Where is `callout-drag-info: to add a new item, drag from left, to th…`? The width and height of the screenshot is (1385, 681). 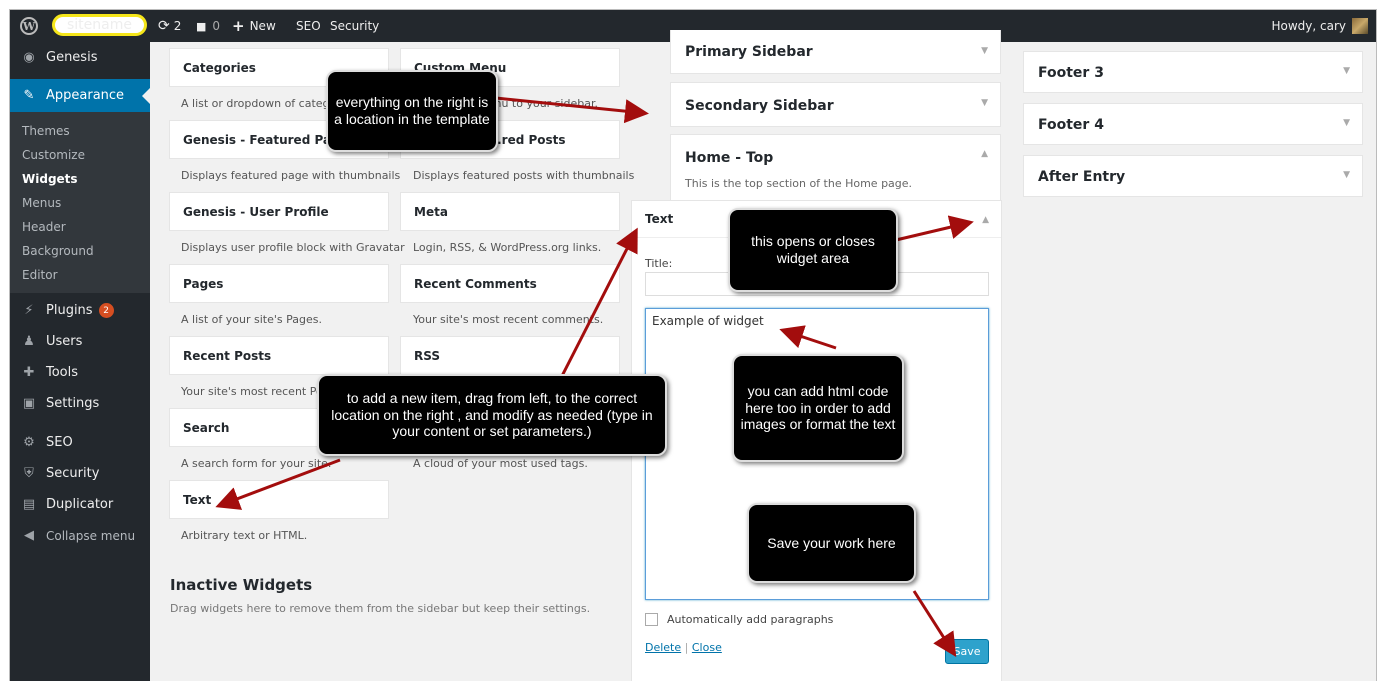
callout-drag-info: to add a new item, drag from left, to th… is located at coordinates (492, 415).